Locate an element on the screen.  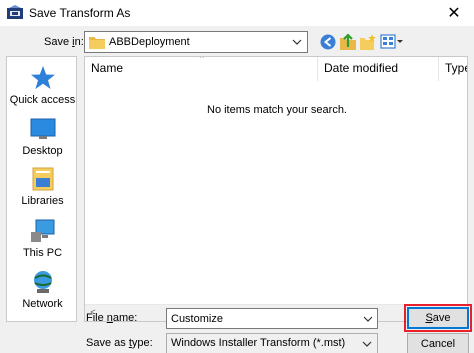
app-icon is located at coordinates (15, 12).